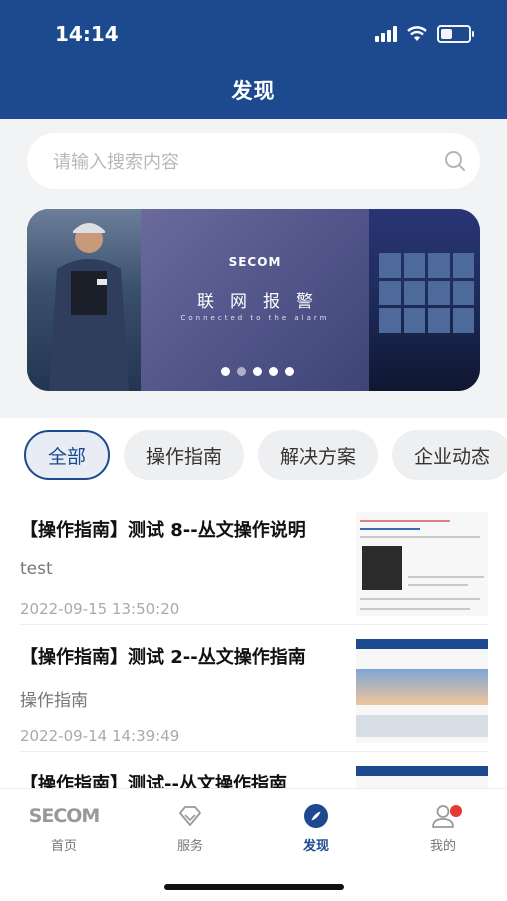 Image resolution: width=507 pixels, height=901 pixels. Describe the element at coordinates (253, 91) in the screenshot. I see `page-title: 发现` at that location.